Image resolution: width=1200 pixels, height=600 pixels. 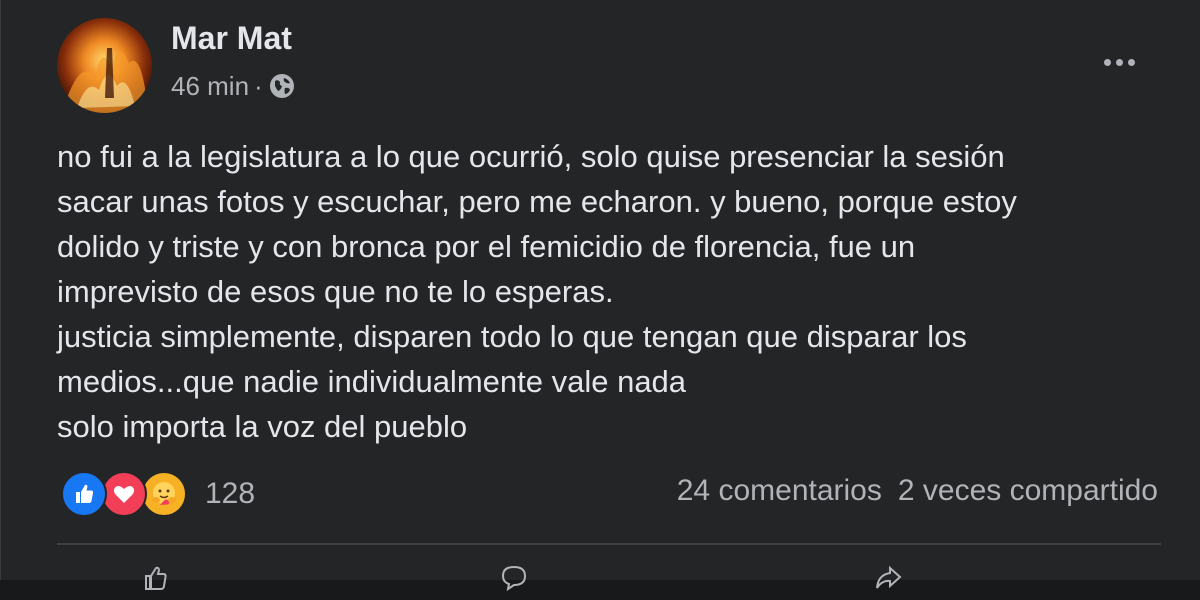 I want to click on more-options-icon, so click(x=1119, y=62).